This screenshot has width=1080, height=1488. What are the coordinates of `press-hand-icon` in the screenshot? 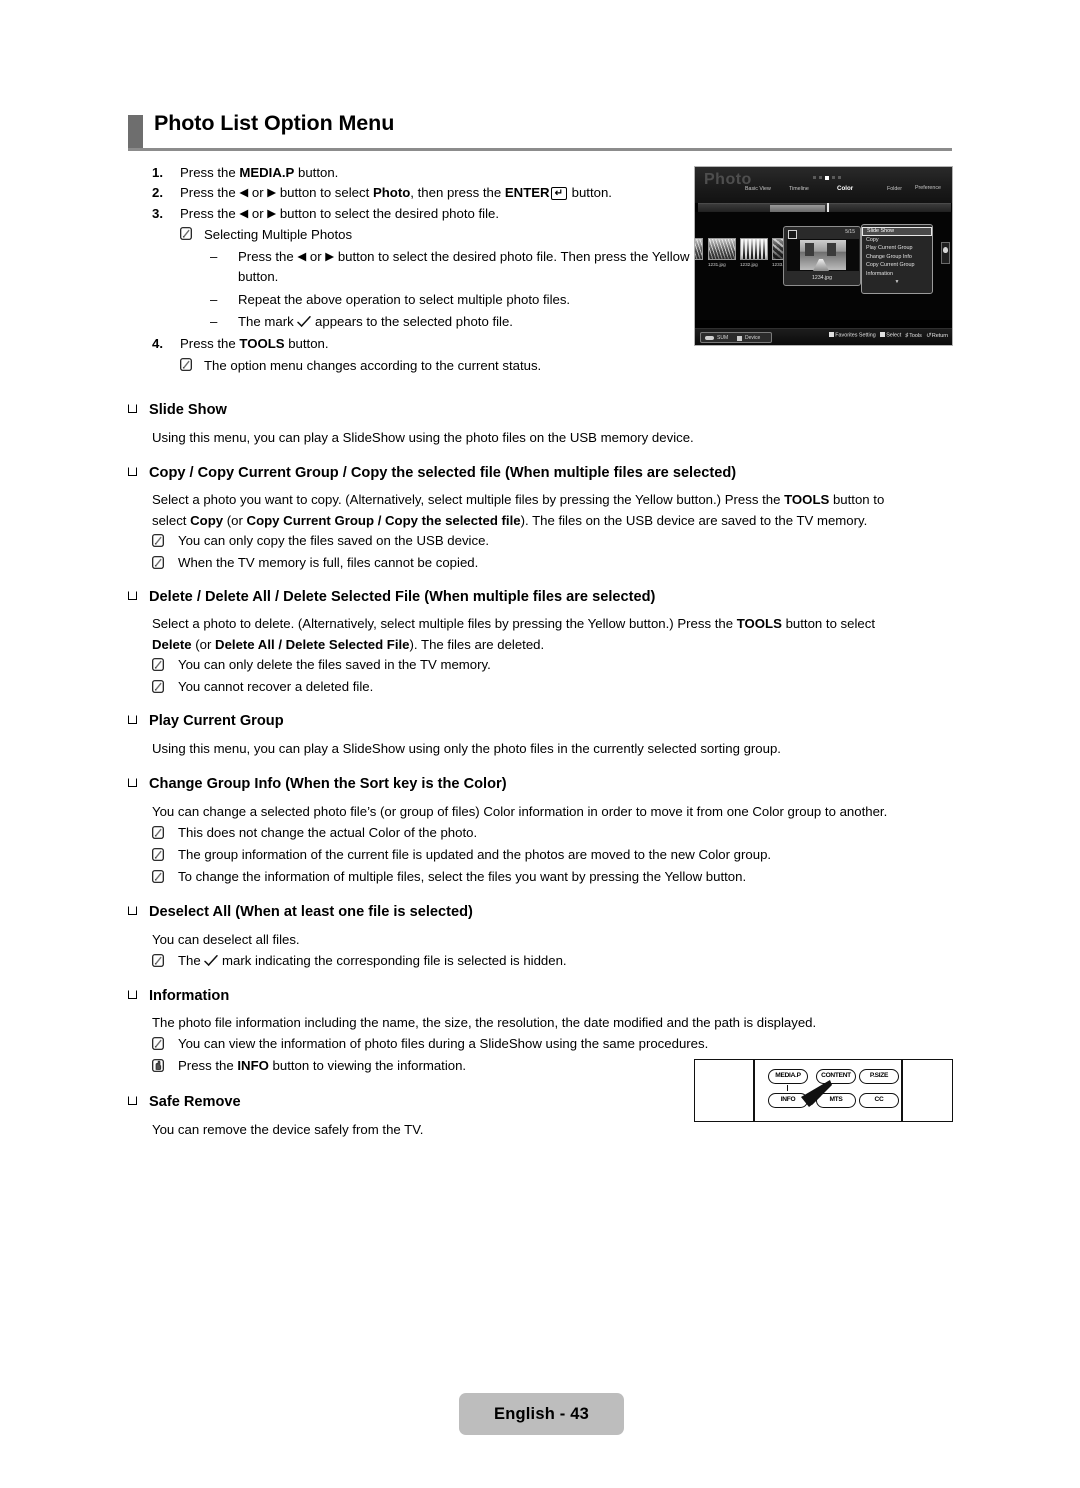 It's located at (158, 1065).